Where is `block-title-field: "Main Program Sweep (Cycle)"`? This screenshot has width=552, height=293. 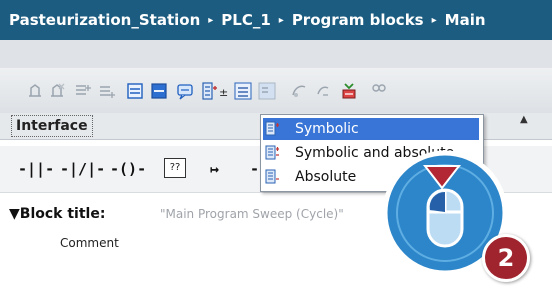 block-title-field: "Main Program Sweep (Cycle)" is located at coordinates (252, 214).